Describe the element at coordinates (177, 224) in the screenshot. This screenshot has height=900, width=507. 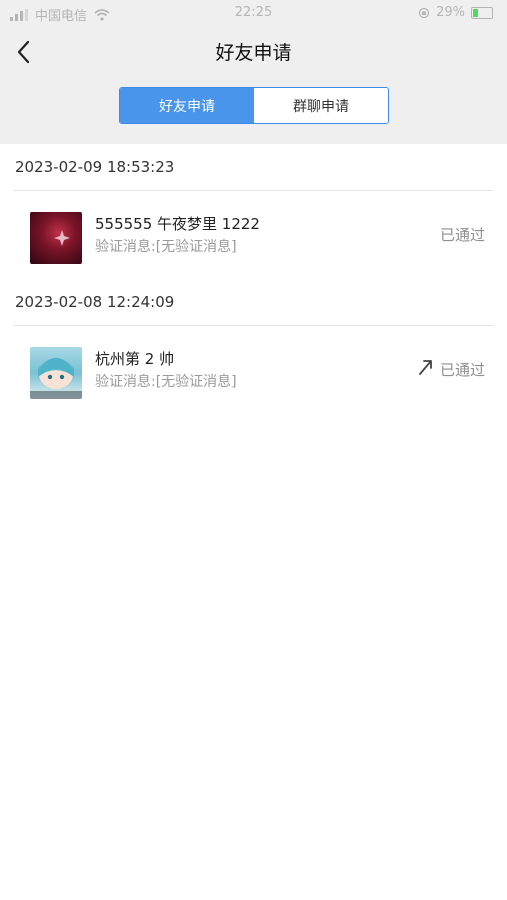
I see `request-name: 555555 午夜梦里 1222` at that location.